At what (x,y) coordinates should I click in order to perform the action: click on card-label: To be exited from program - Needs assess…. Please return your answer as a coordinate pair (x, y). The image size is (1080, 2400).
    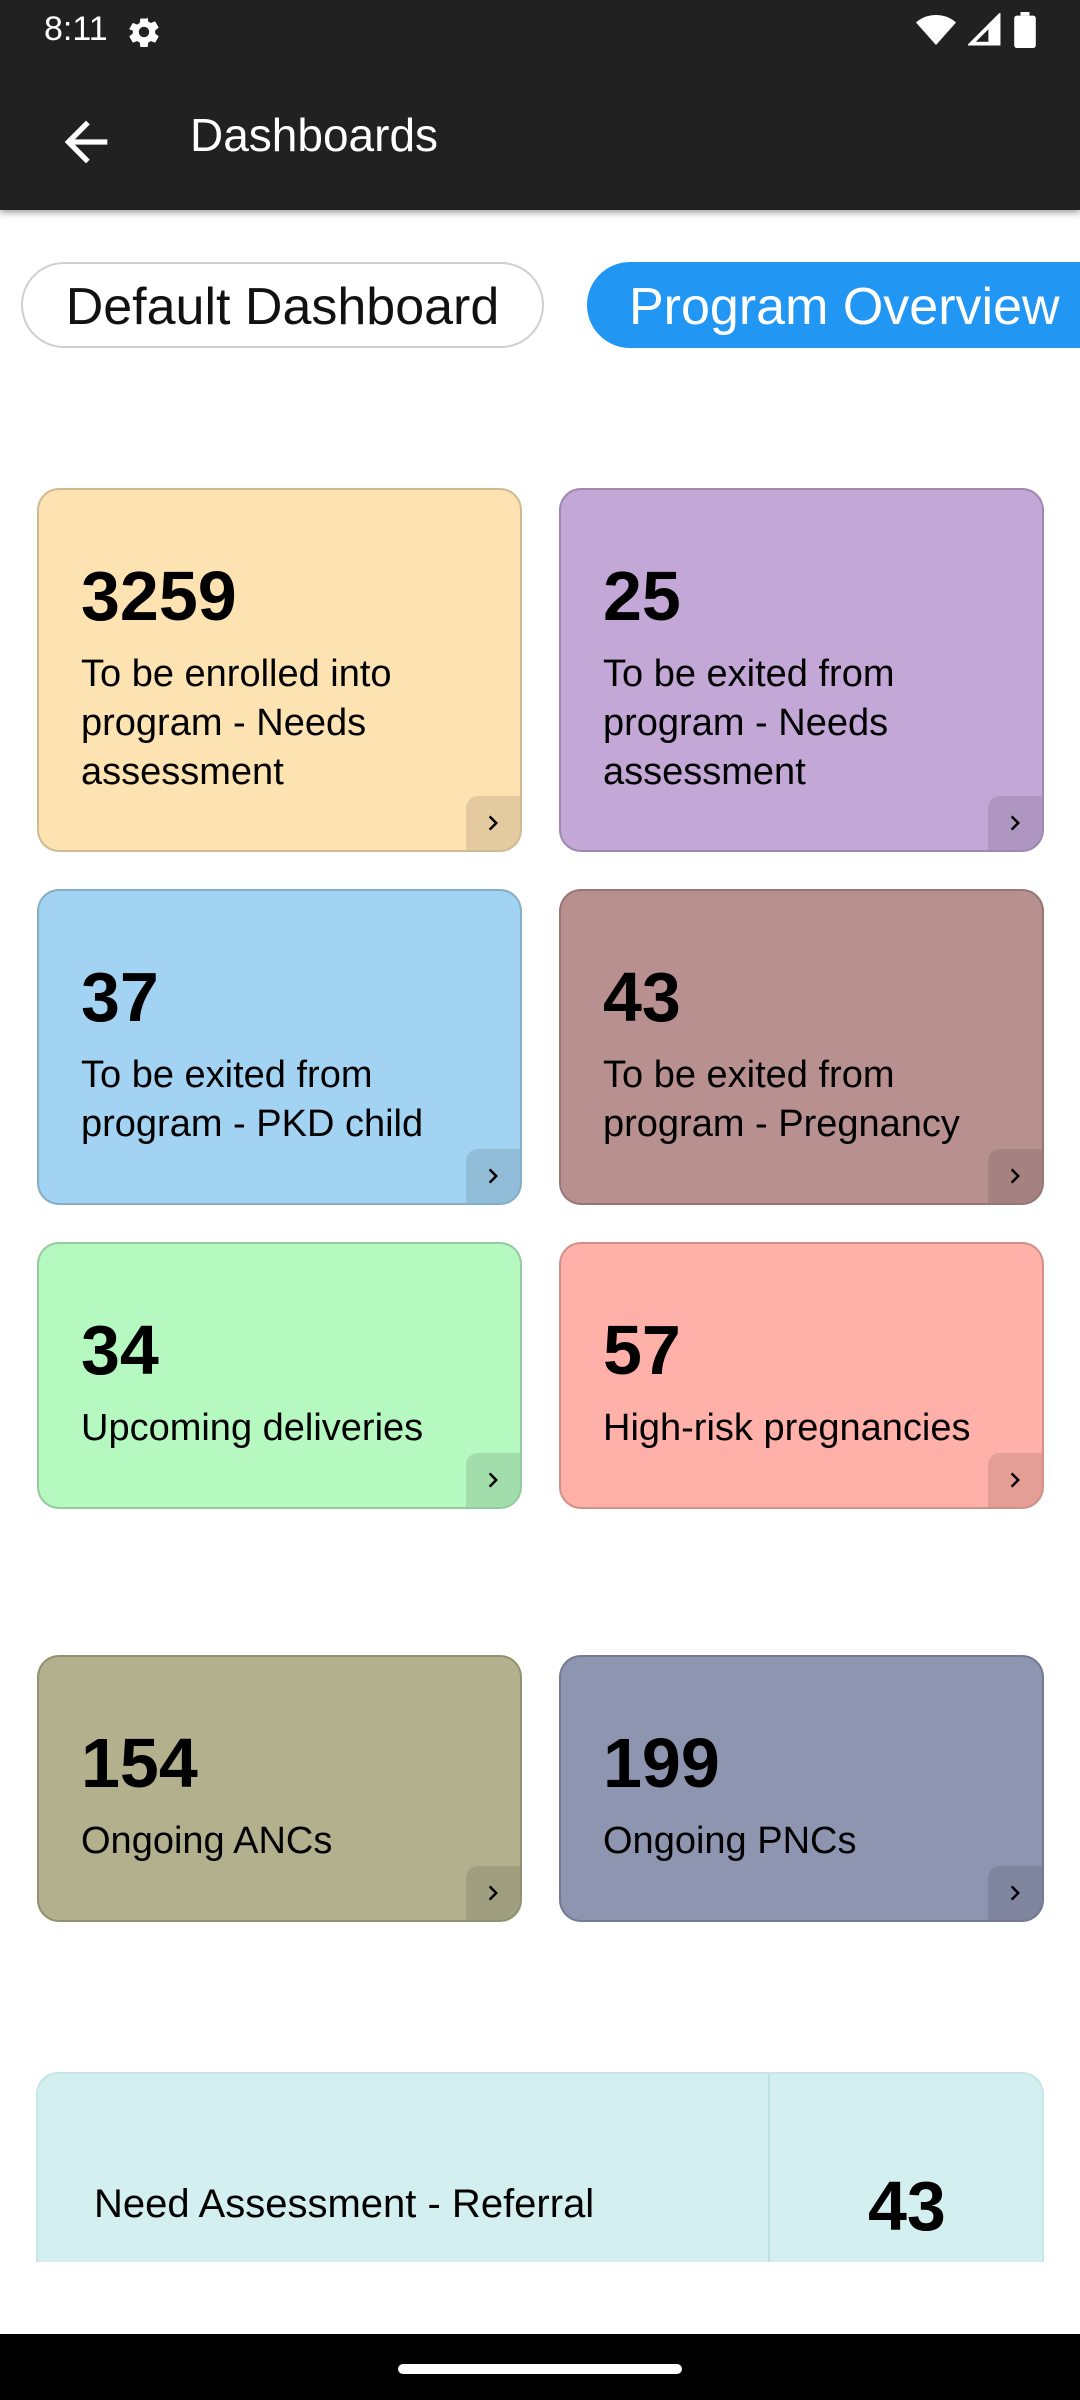
    Looking at the image, I should click on (749, 723).